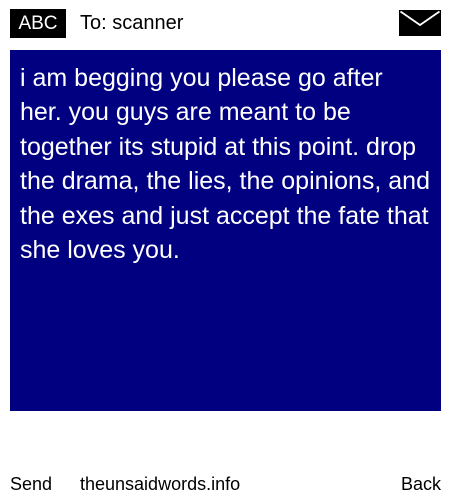 The image size is (450, 500). Describe the element at coordinates (421, 484) in the screenshot. I see `back-button: Back` at that location.